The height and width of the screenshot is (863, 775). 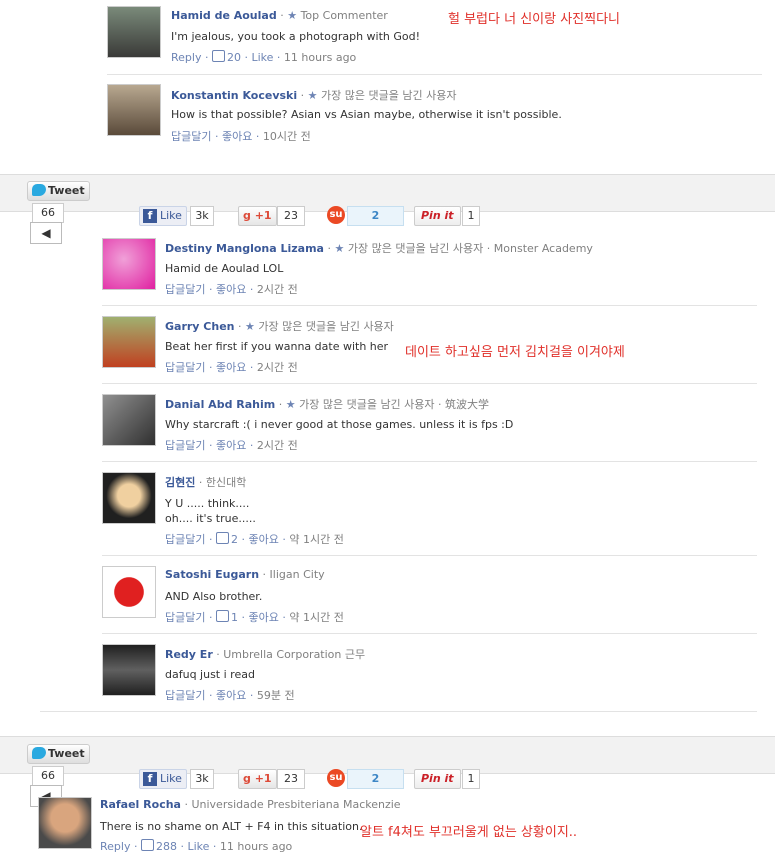 I want to click on comment-actions: Reply · 20 · Like · 11 hours ago, so click(x=264, y=57).